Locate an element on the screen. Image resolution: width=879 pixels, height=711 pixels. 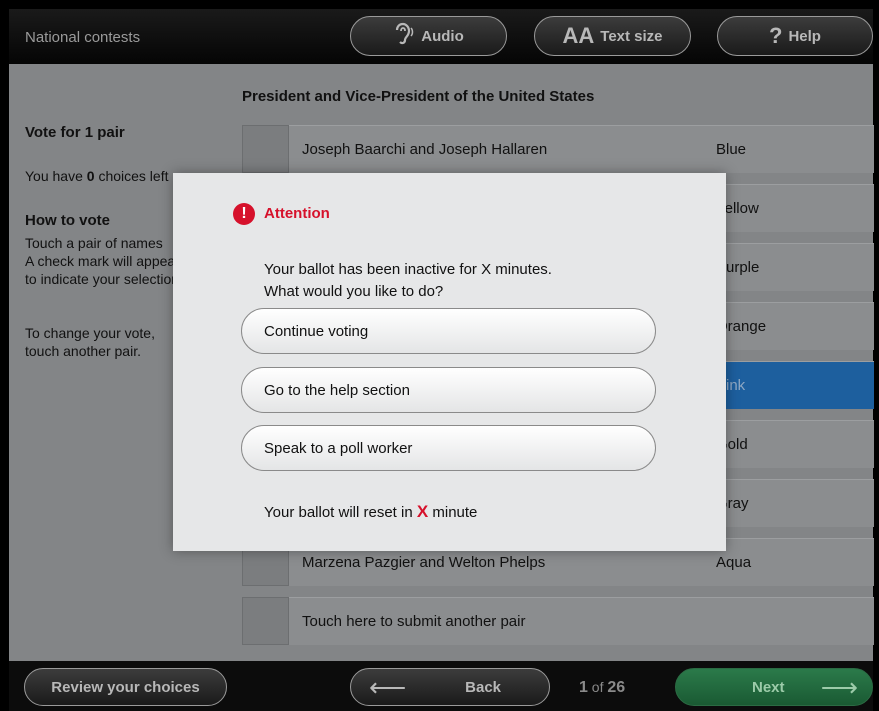
text-size-button: AA Text size is located at coordinates (612, 36).